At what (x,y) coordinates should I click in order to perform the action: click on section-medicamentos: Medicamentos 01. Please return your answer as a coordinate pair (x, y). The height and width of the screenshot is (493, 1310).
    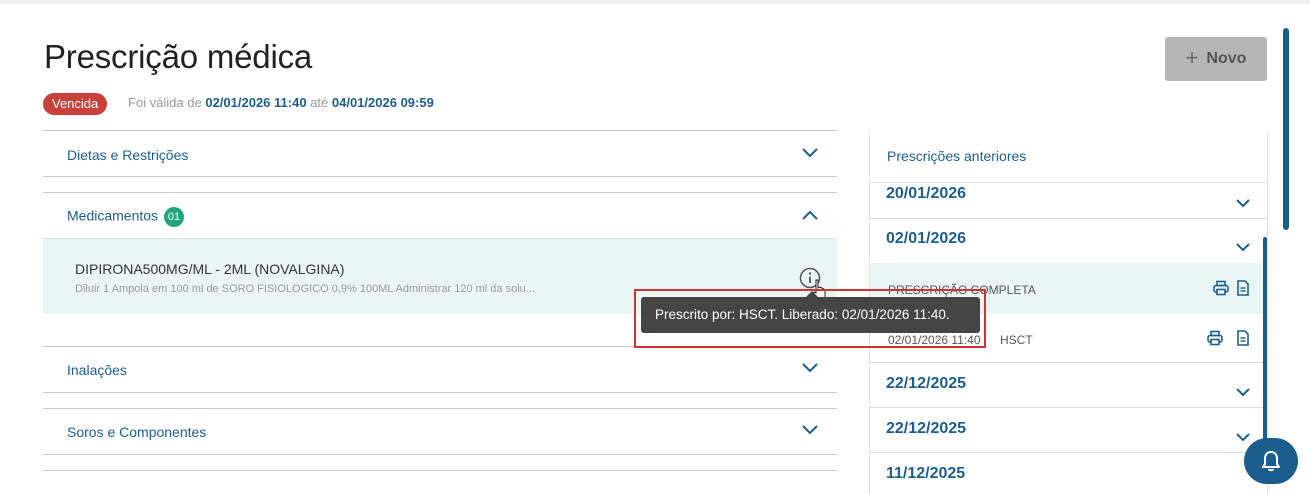
    Looking at the image, I should click on (440, 215).